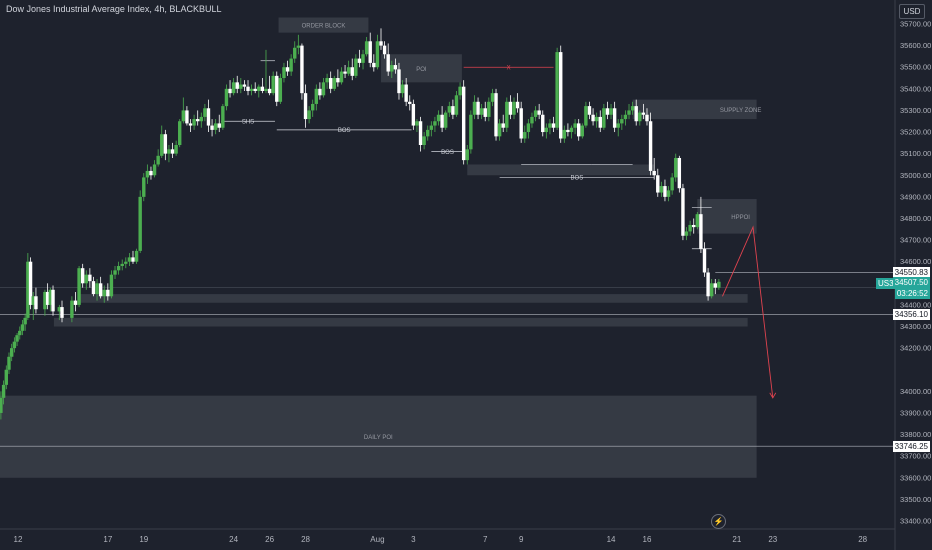 This screenshot has height=550, width=932. Describe the element at coordinates (718, 521) in the screenshot. I see `lightning-icon: ⚡` at that location.